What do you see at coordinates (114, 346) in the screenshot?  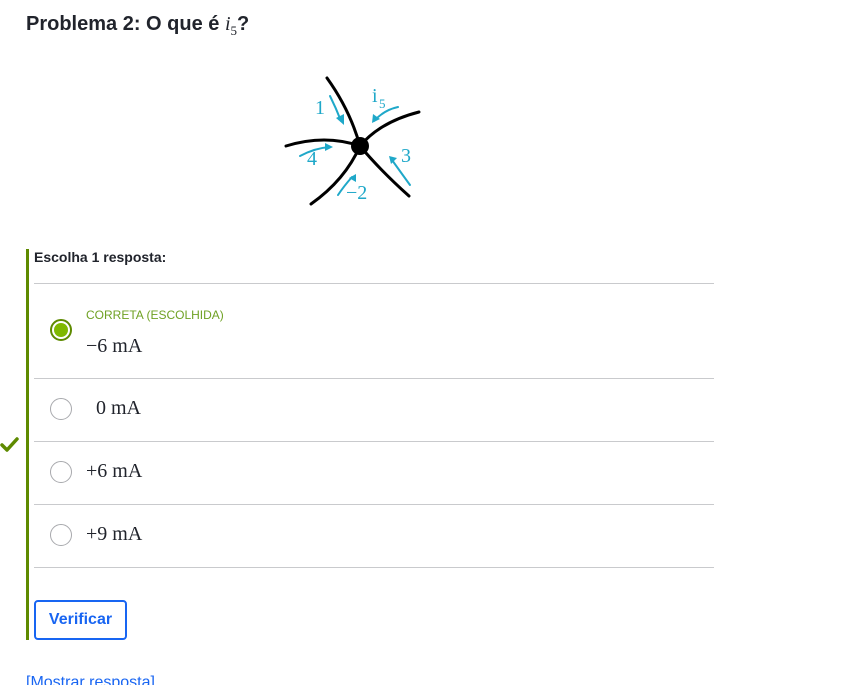 I see `choice-value: −6 mA` at bounding box center [114, 346].